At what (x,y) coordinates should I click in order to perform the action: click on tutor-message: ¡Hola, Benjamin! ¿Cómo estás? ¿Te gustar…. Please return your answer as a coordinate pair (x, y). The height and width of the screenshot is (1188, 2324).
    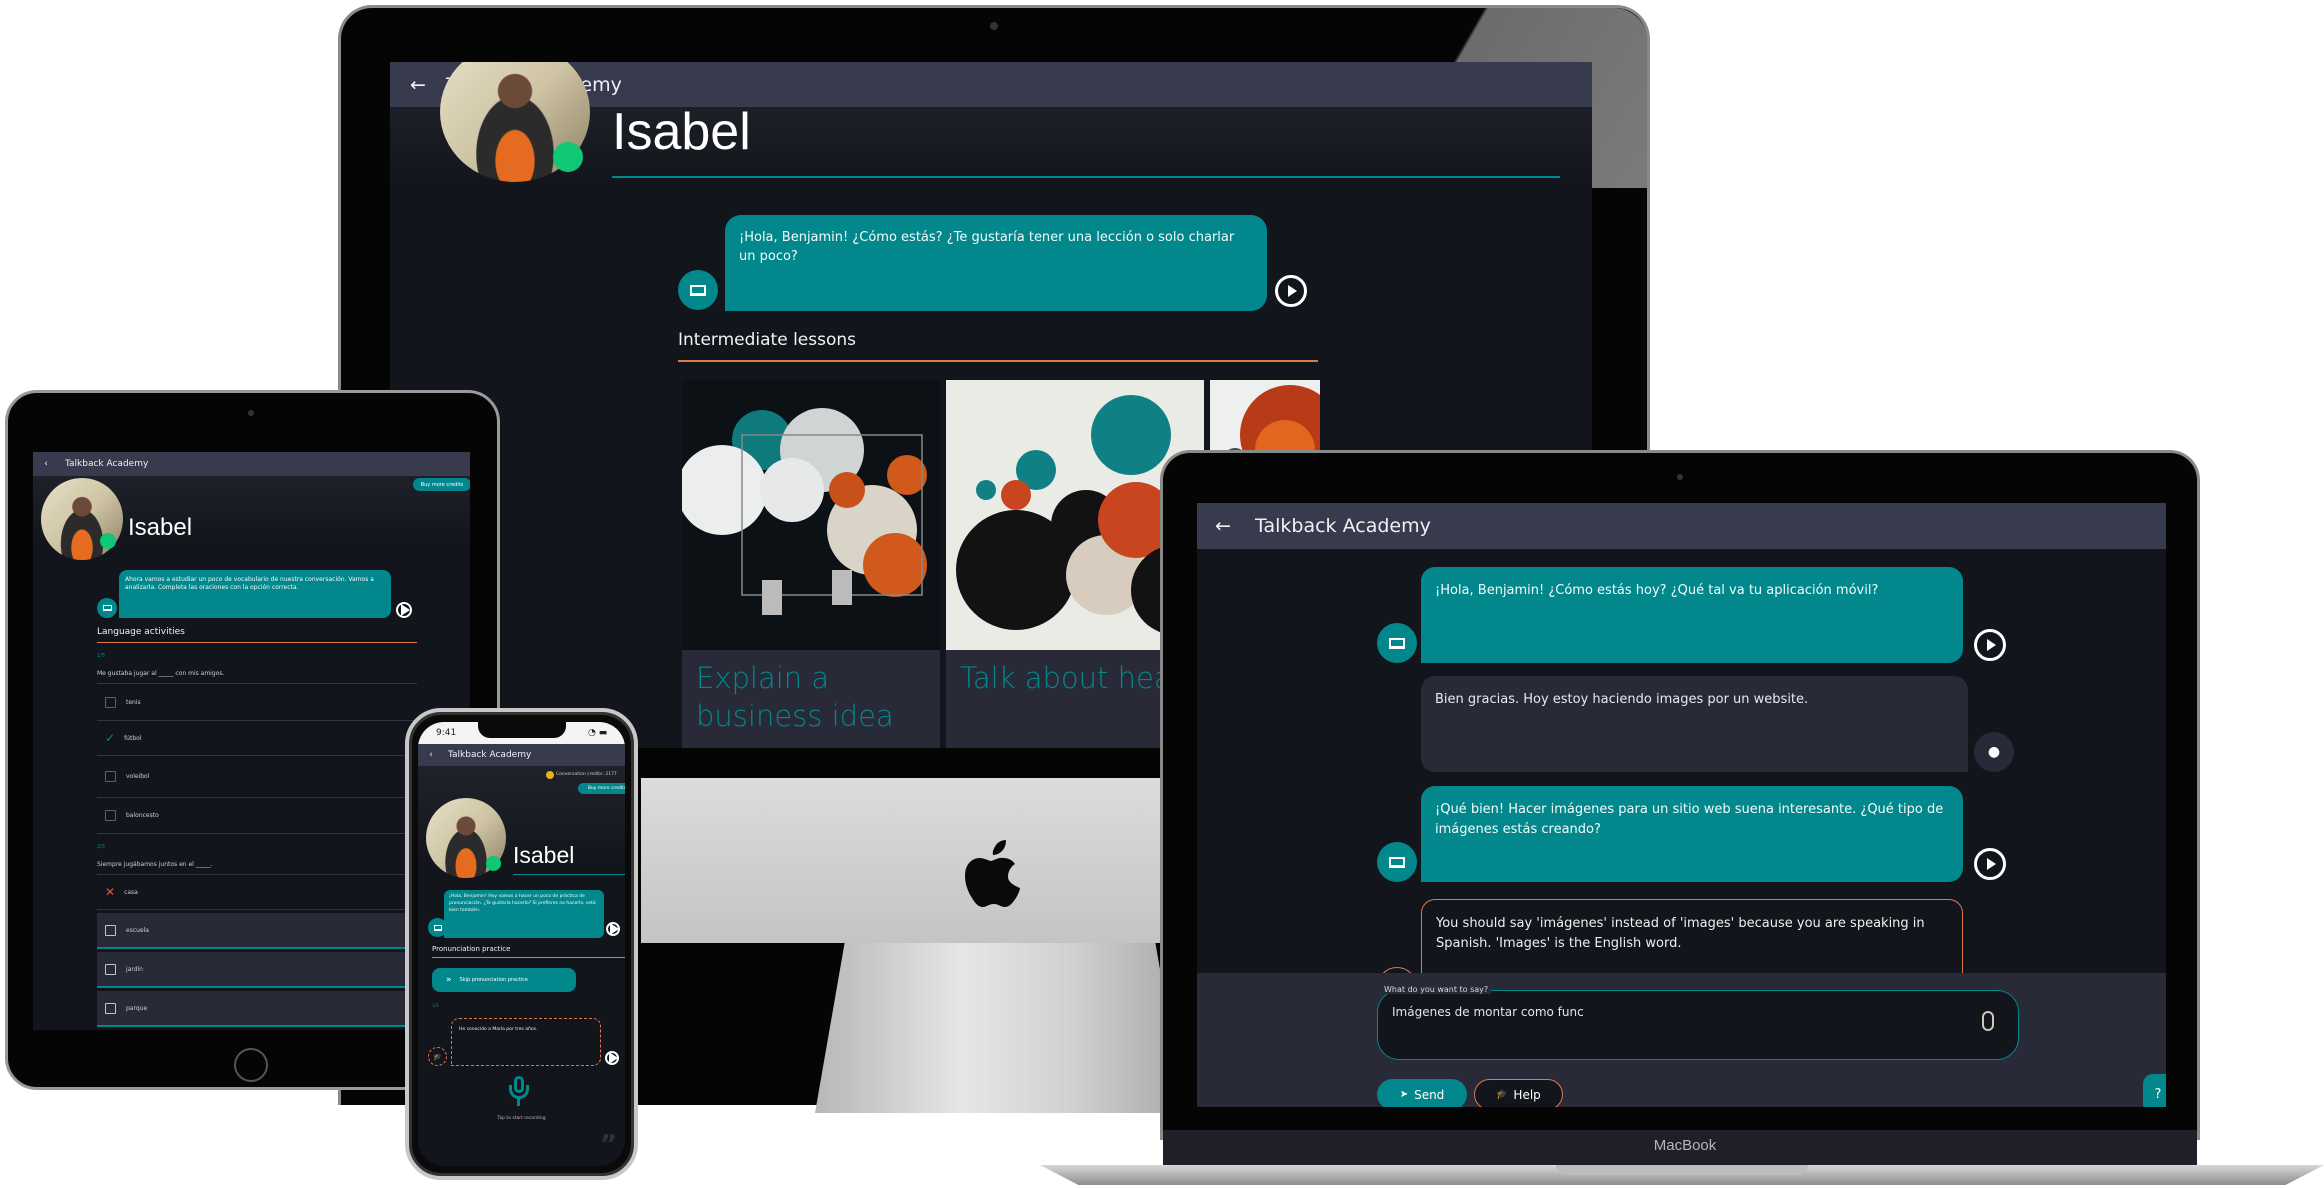
    Looking at the image, I should click on (996, 263).